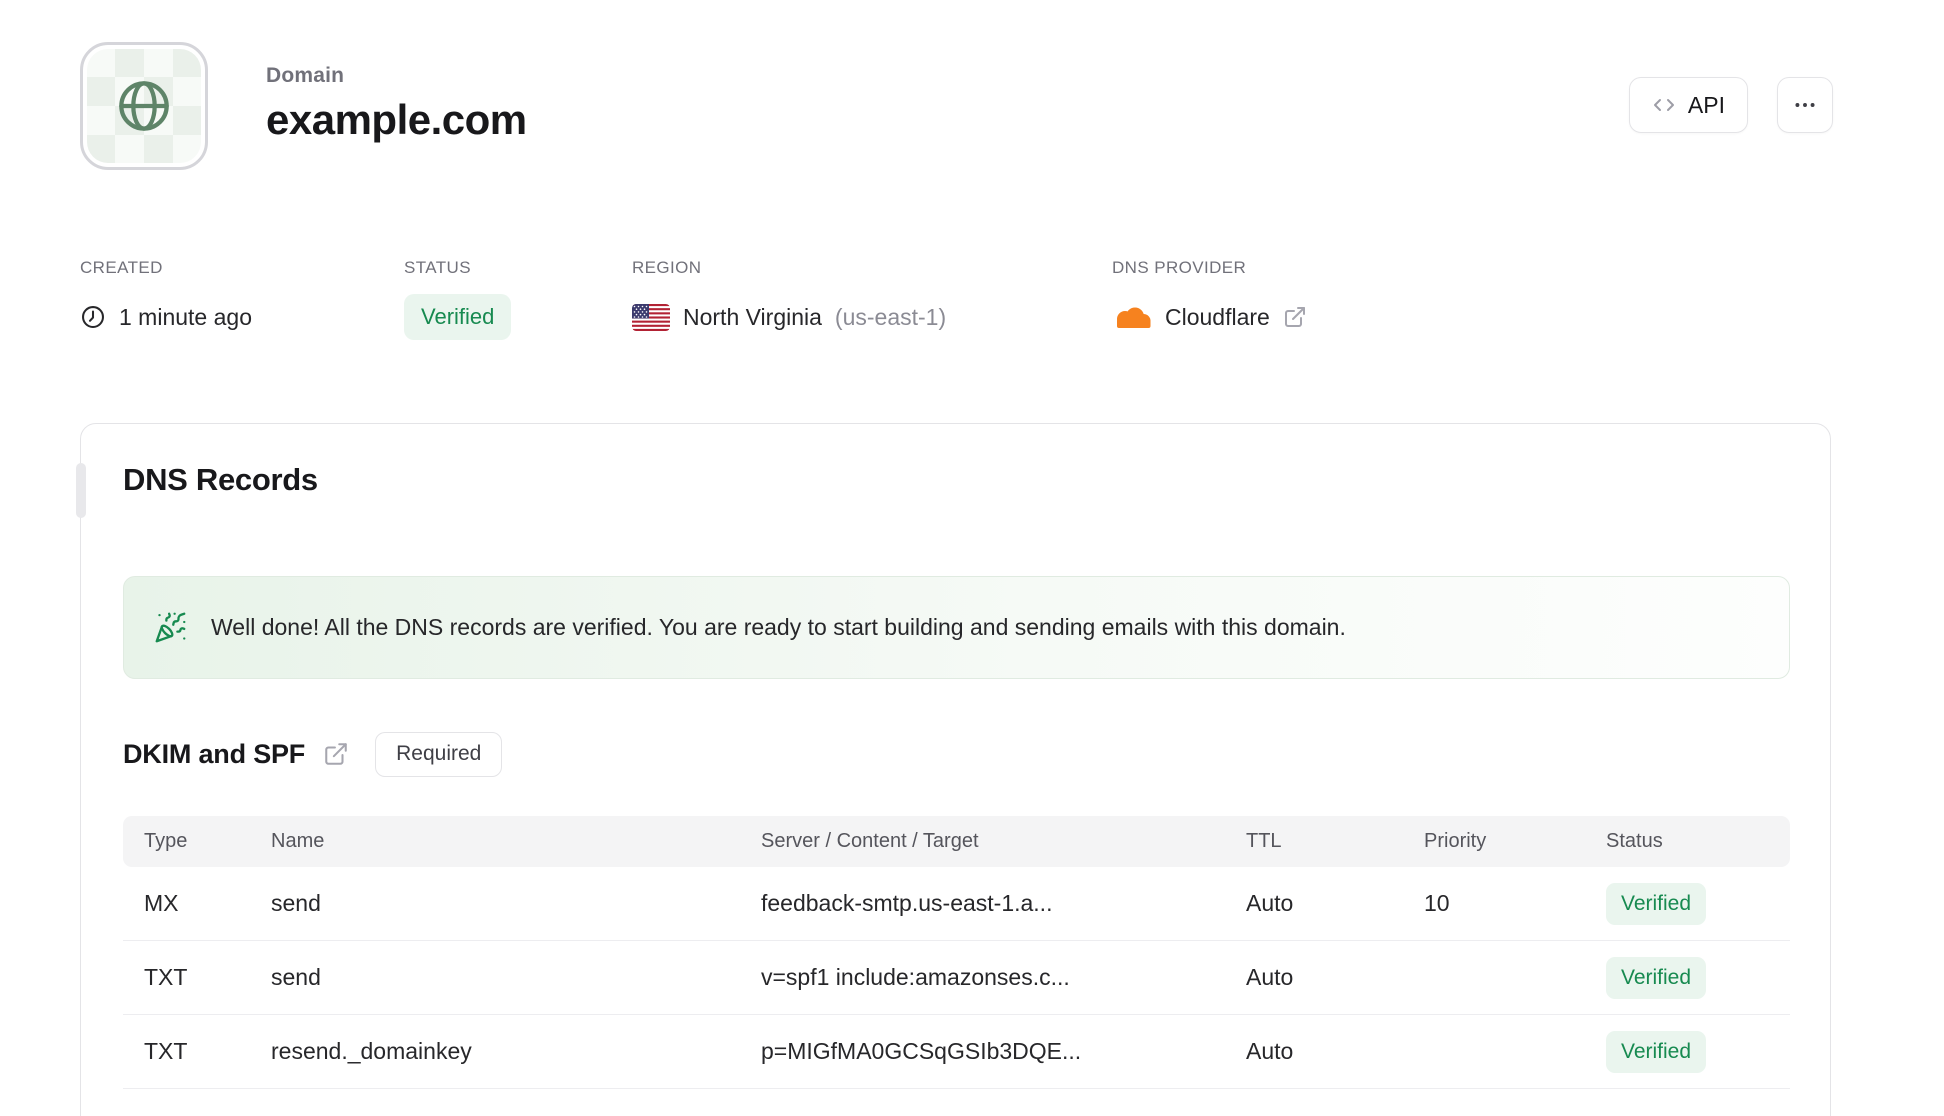 The image size is (1944, 1116). I want to click on region-code: (us-east-1), so click(890, 316).